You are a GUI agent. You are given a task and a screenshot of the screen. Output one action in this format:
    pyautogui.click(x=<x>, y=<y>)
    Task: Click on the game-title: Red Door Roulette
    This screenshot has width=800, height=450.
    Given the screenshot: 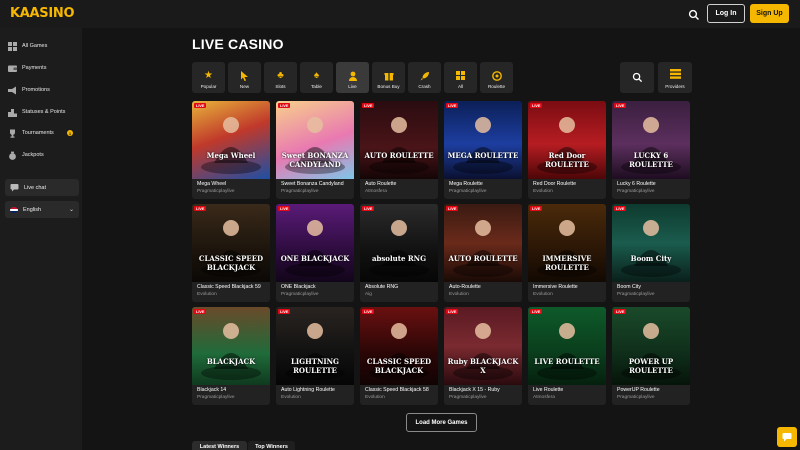 What is the action you would take?
    pyautogui.click(x=554, y=184)
    